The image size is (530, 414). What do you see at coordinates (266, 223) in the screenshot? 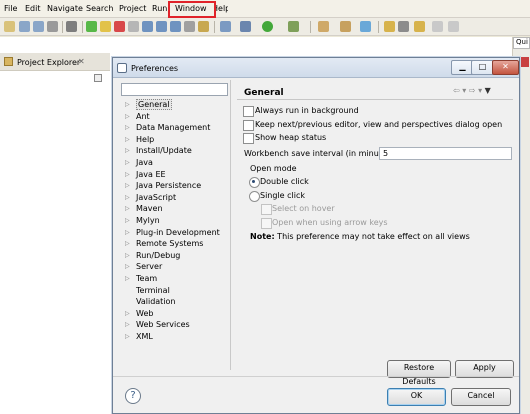
I see `open-arrow-keys-checkbox` at bounding box center [266, 223].